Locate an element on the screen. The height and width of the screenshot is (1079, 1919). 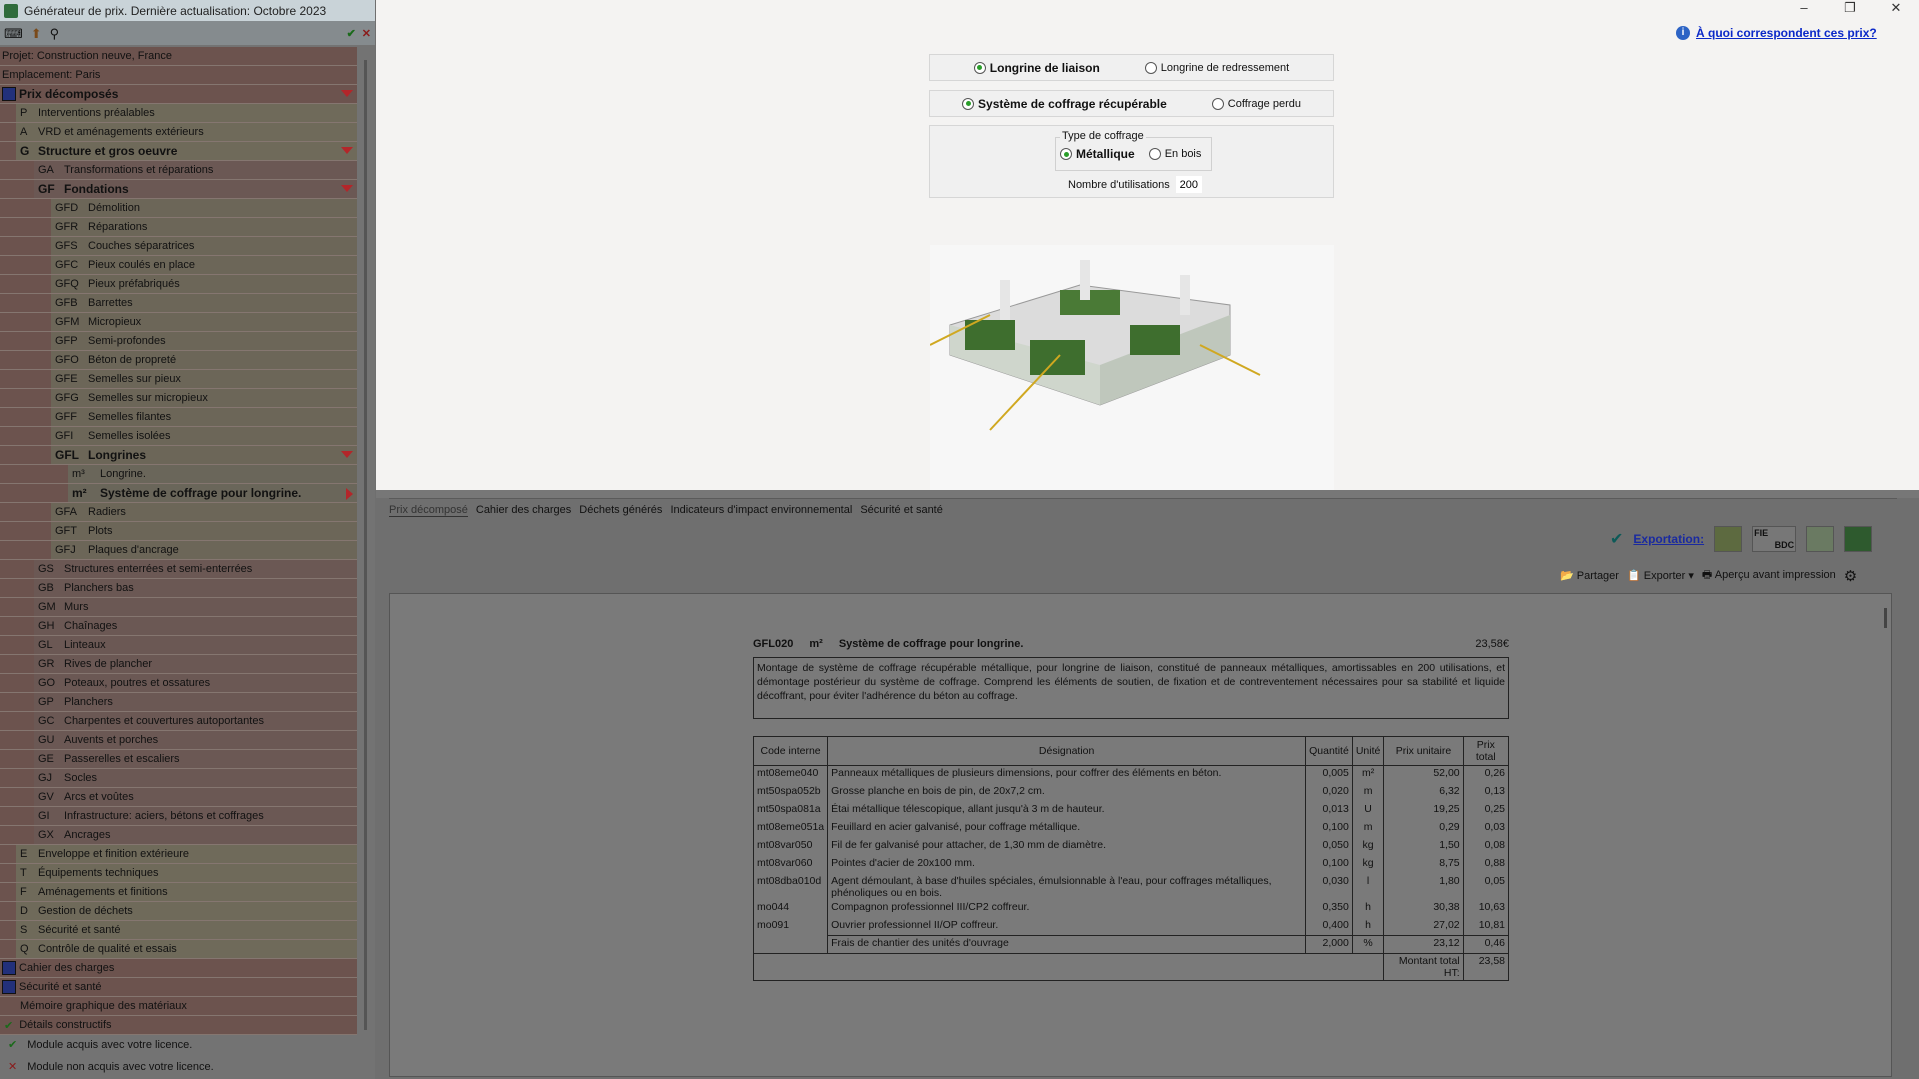
tab-indicateurs: Indicateurs d'impact environnemental is located at coordinates (761, 510).